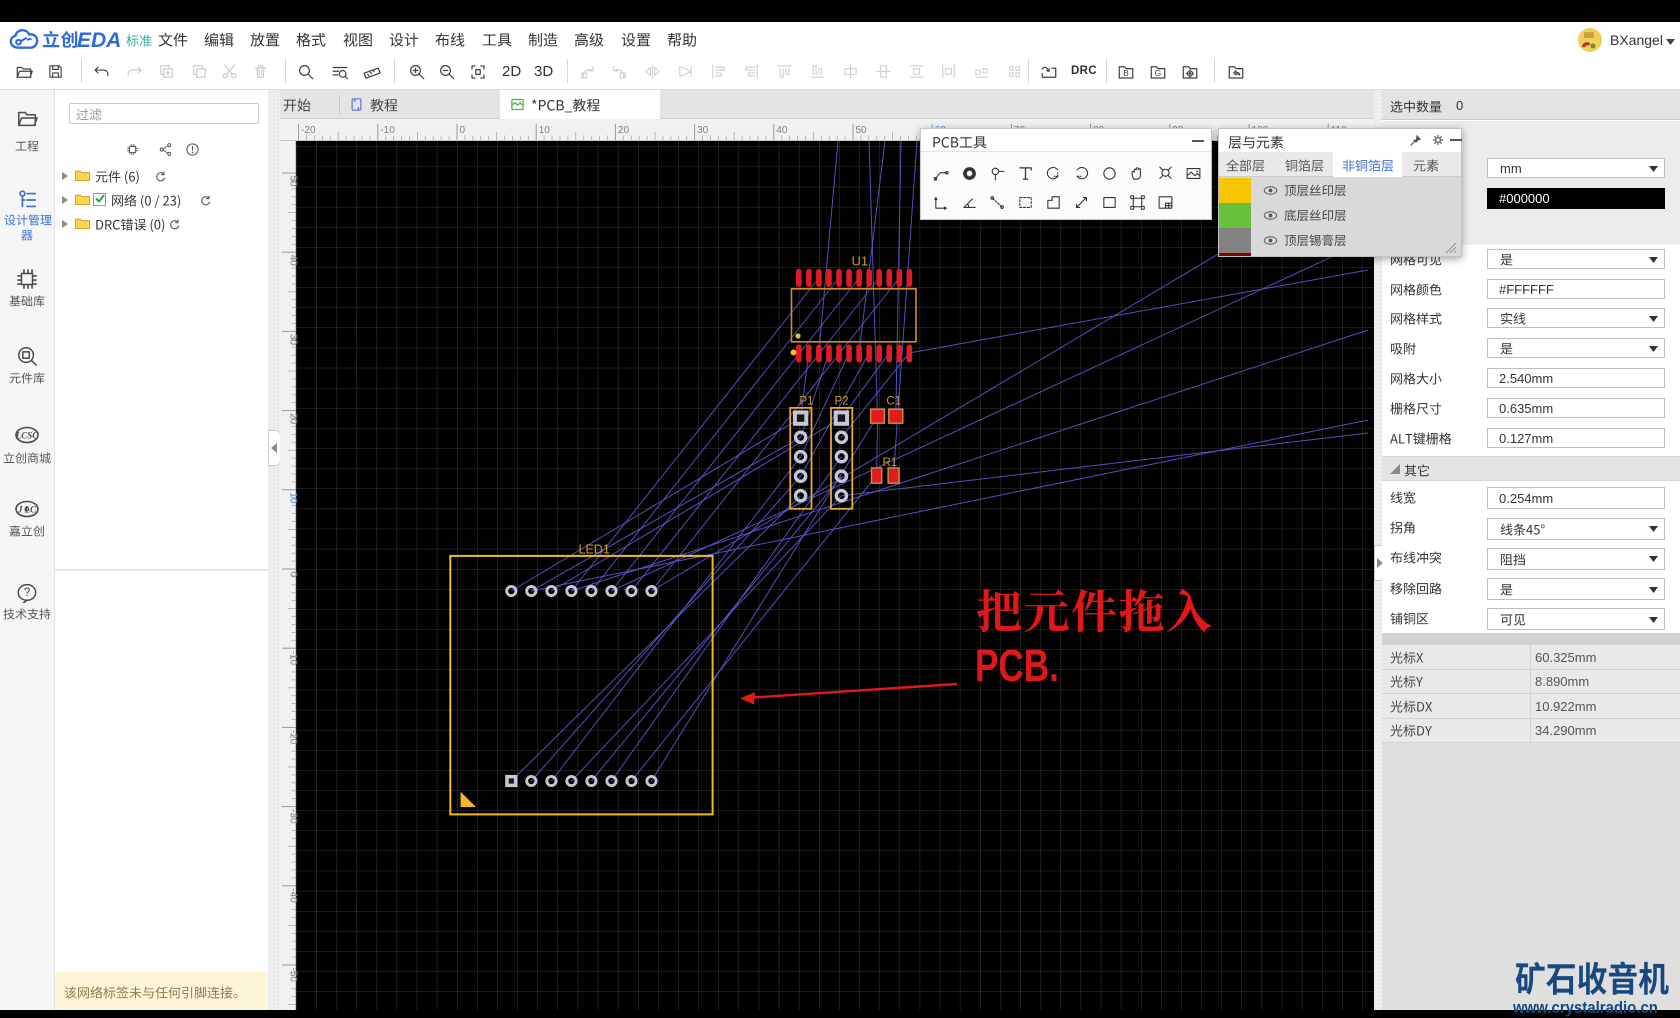  I want to click on svg-text: -30, so click(293, 816).